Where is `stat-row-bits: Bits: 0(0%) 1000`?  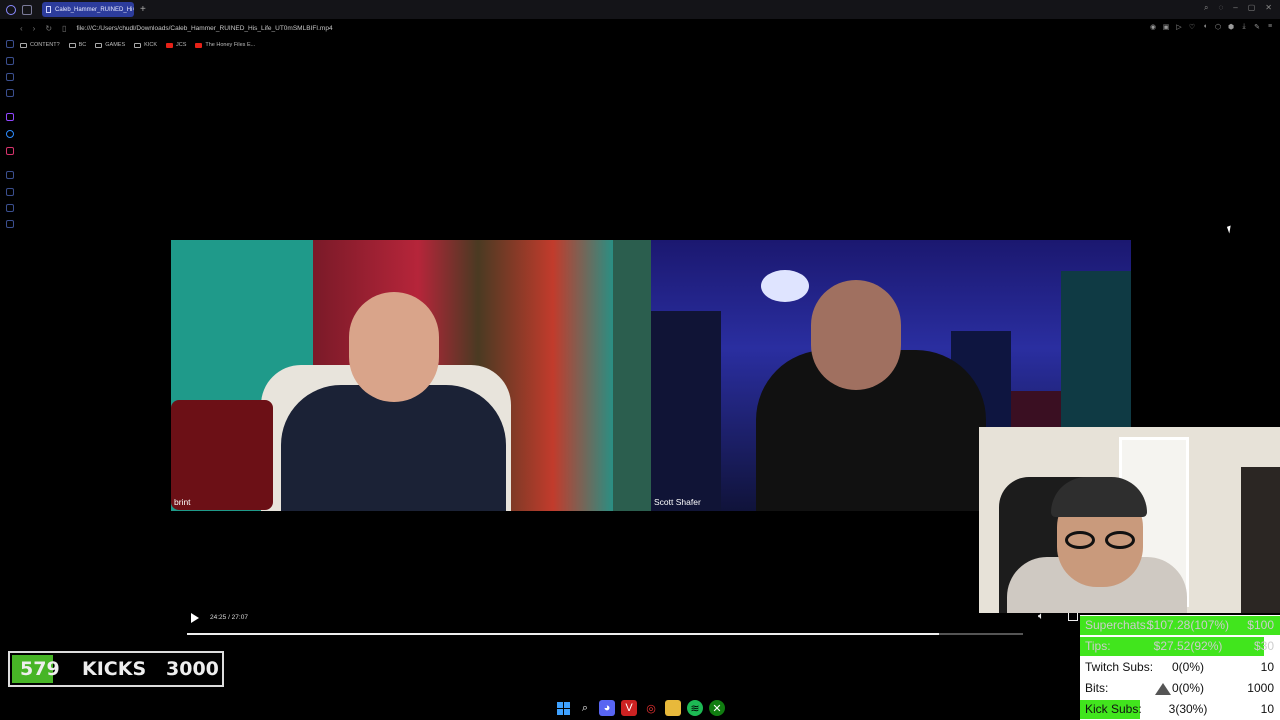
stat-row-bits: Bits: 0(0%) 1000 is located at coordinates (1180, 688).